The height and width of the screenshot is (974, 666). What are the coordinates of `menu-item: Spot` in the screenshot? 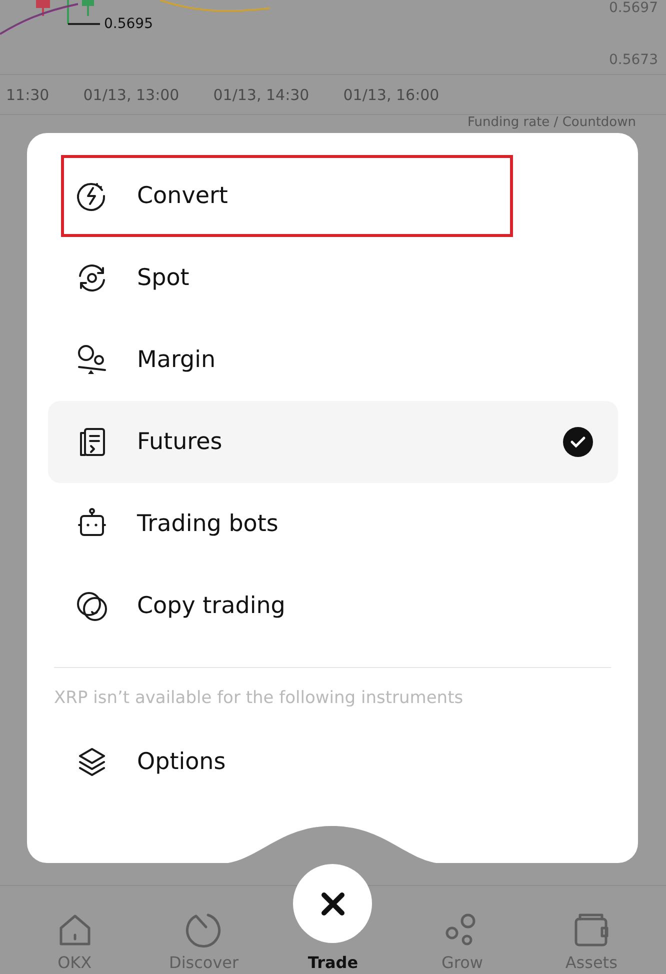 It's located at (333, 278).